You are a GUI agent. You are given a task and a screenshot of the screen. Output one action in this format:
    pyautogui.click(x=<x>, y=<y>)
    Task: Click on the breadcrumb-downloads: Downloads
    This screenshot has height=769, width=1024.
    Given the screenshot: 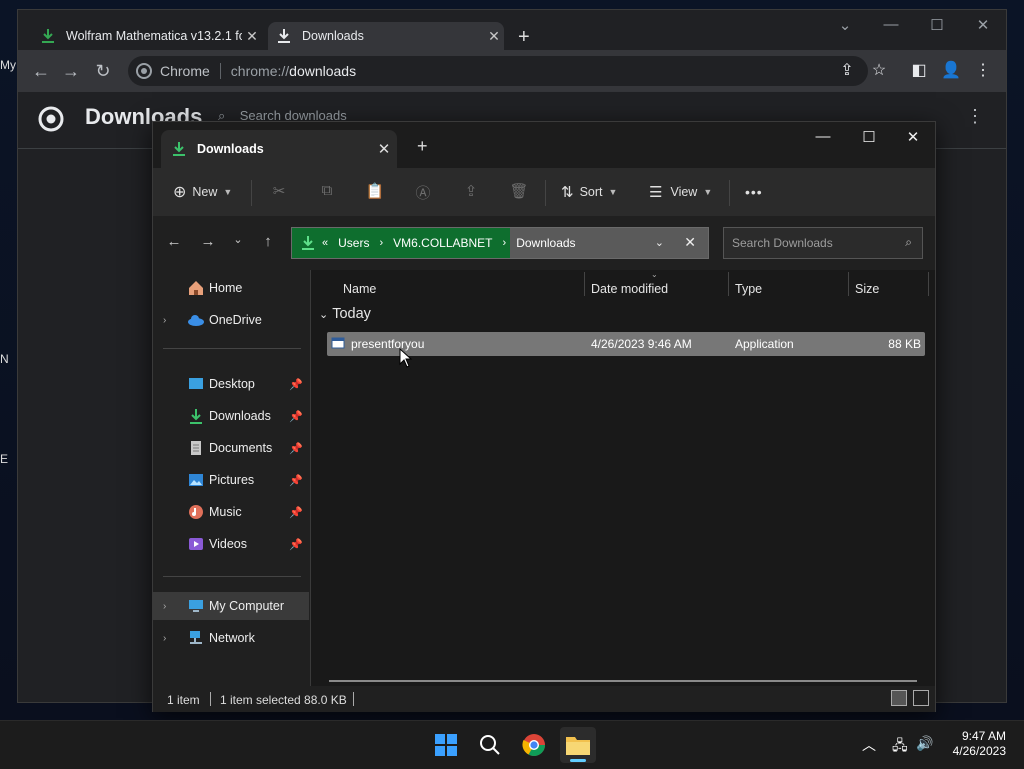 What is the action you would take?
    pyautogui.click(x=545, y=243)
    